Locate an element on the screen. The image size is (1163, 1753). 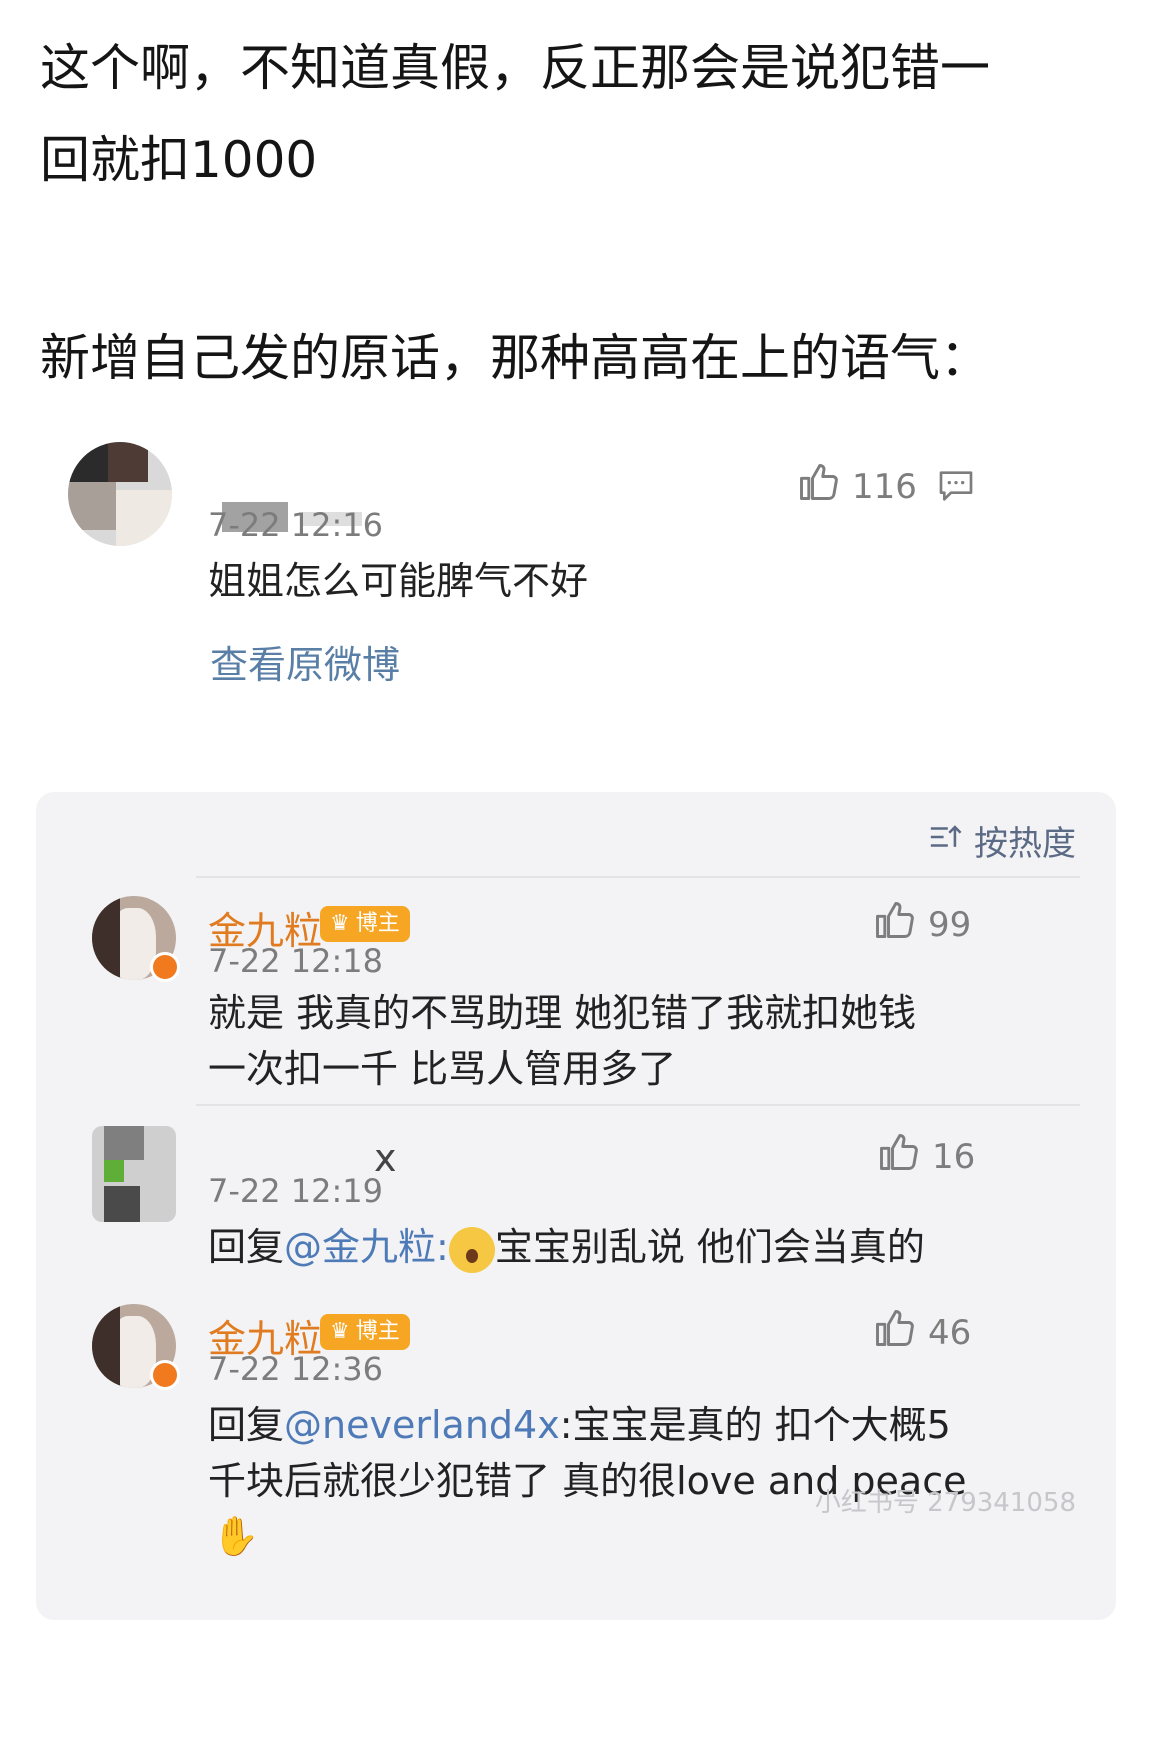
reply-text-line-1: 回复@neverland4x:宝宝是真的 扣个大概5 is located at coordinates (579, 1425).